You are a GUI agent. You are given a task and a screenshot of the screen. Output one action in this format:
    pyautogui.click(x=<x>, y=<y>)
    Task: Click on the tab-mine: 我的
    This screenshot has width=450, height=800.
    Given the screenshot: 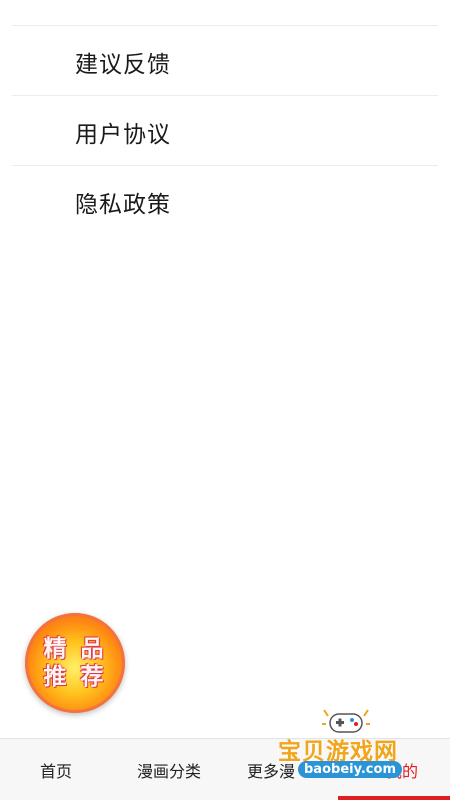 What is the action you would take?
    pyautogui.click(x=394, y=769)
    